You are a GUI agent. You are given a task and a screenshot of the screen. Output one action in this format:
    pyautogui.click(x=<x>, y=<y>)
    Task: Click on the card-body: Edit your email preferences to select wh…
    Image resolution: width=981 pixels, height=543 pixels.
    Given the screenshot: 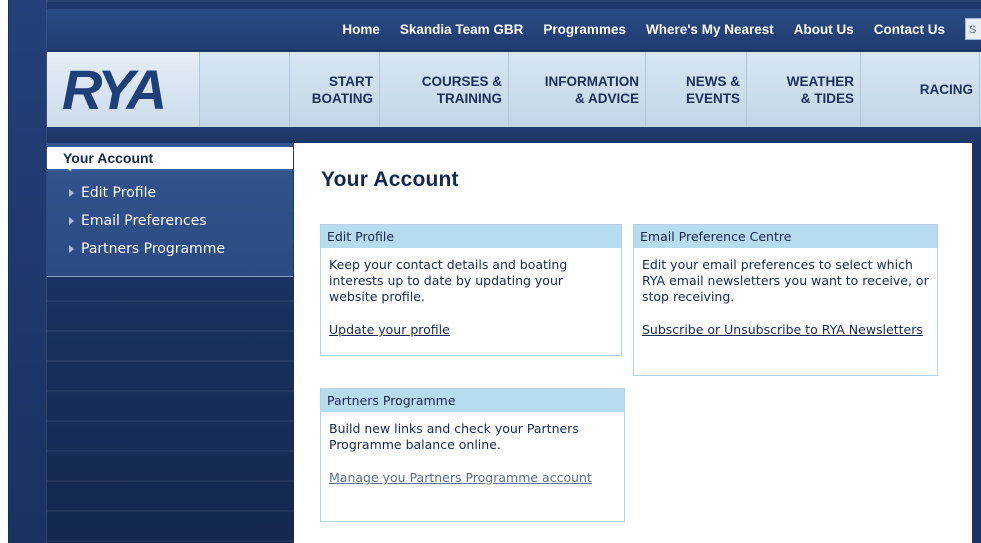 What is the action you would take?
    pyautogui.click(x=785, y=297)
    